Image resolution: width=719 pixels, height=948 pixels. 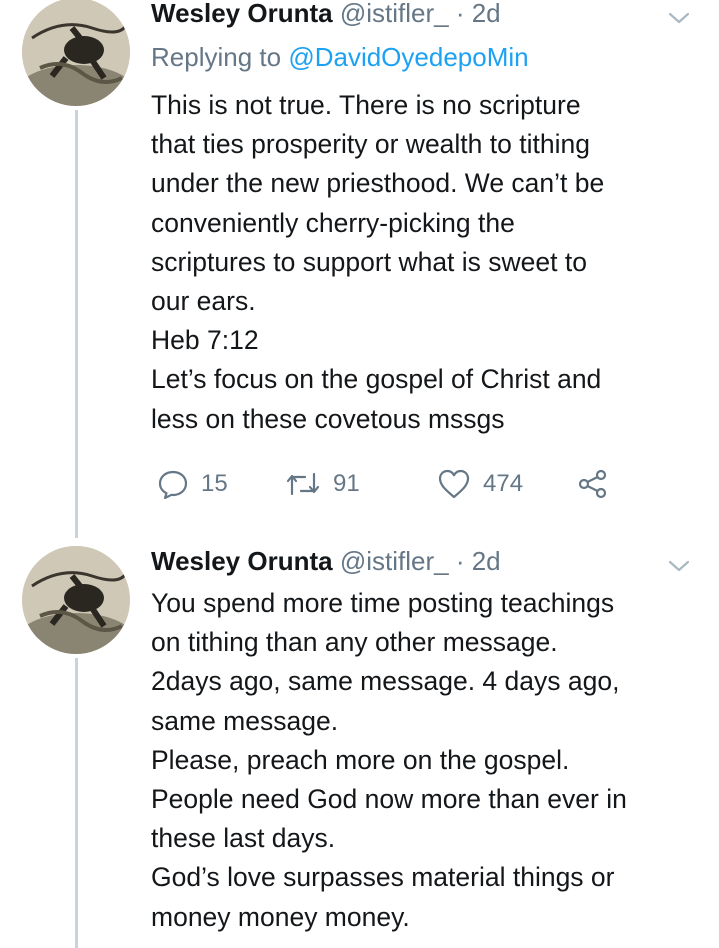 I want to click on tweet-line: these last days., so click(x=243, y=838).